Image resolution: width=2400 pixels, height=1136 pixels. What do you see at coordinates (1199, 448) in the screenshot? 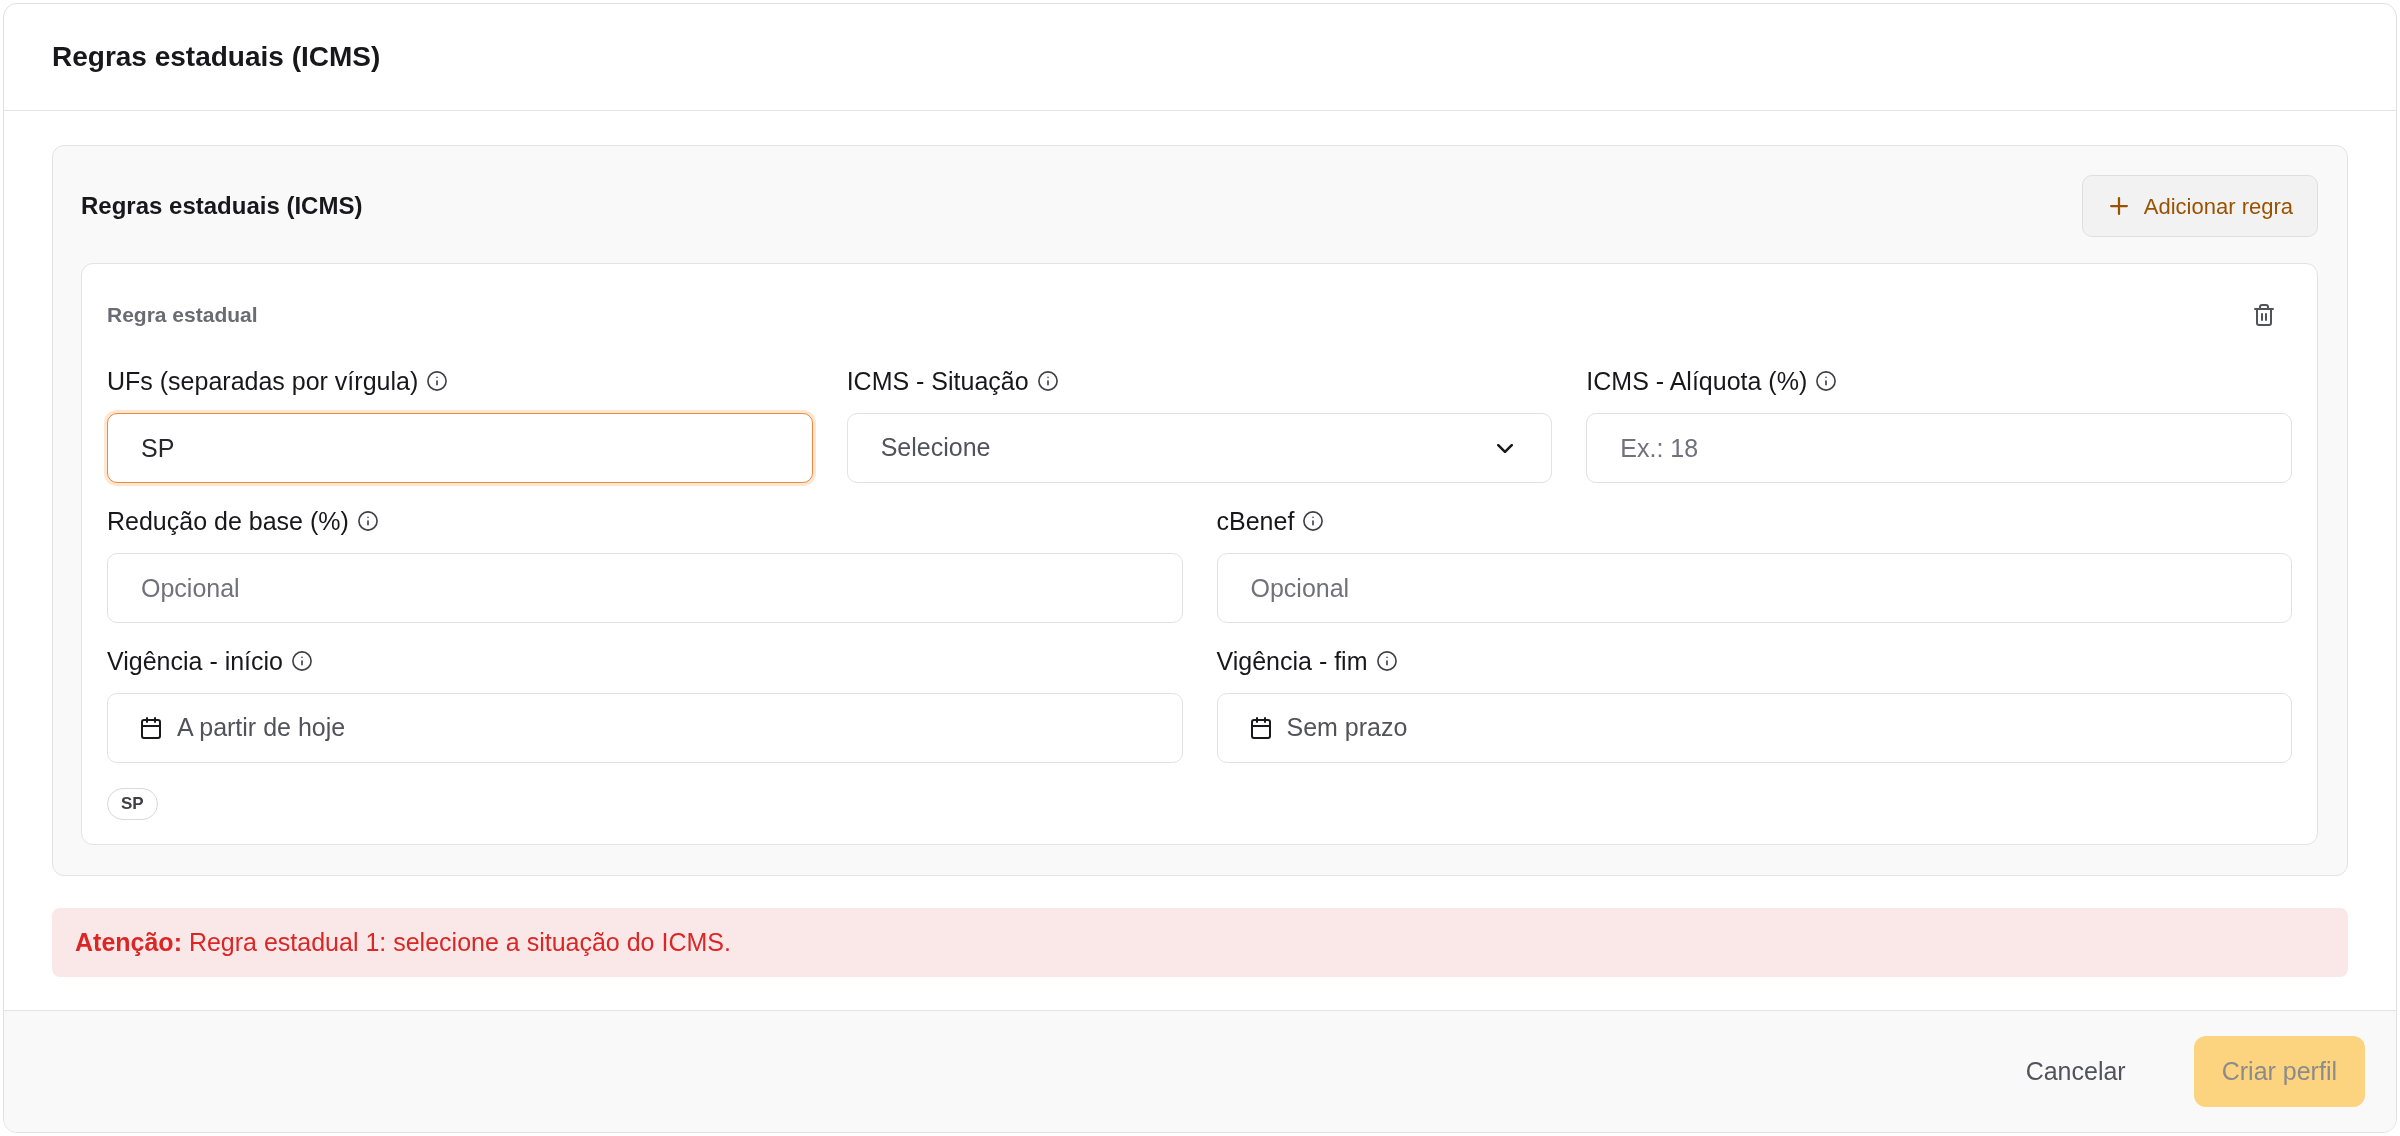
I see `select-field: Selecione` at bounding box center [1199, 448].